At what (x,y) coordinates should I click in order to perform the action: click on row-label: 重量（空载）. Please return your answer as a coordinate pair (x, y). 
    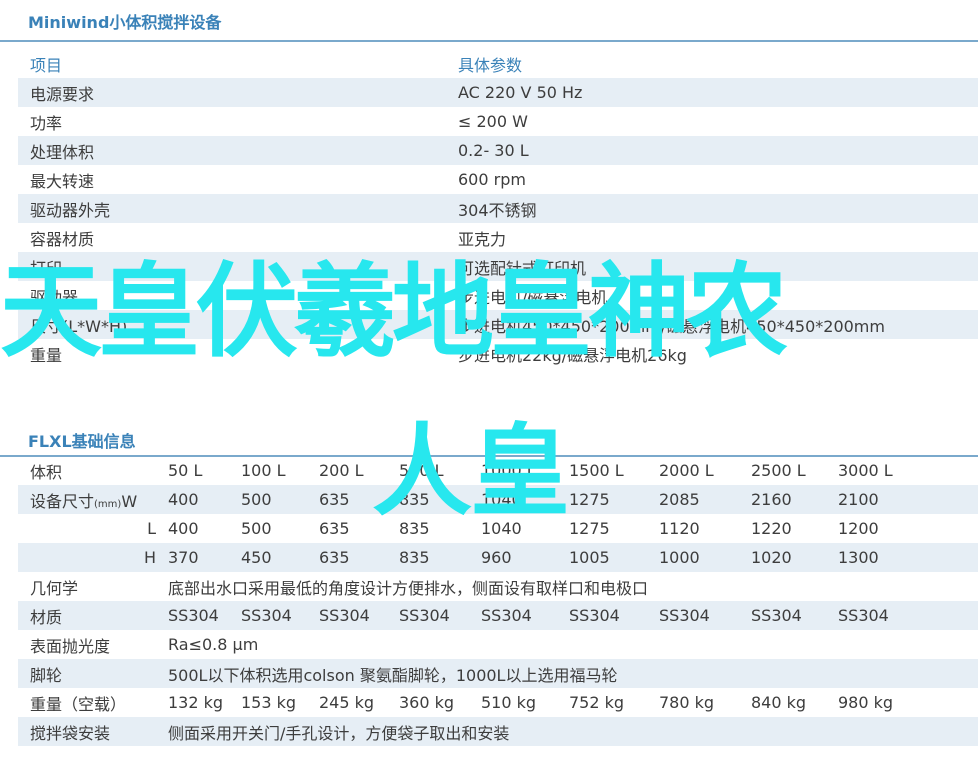
    Looking at the image, I should click on (93, 702).